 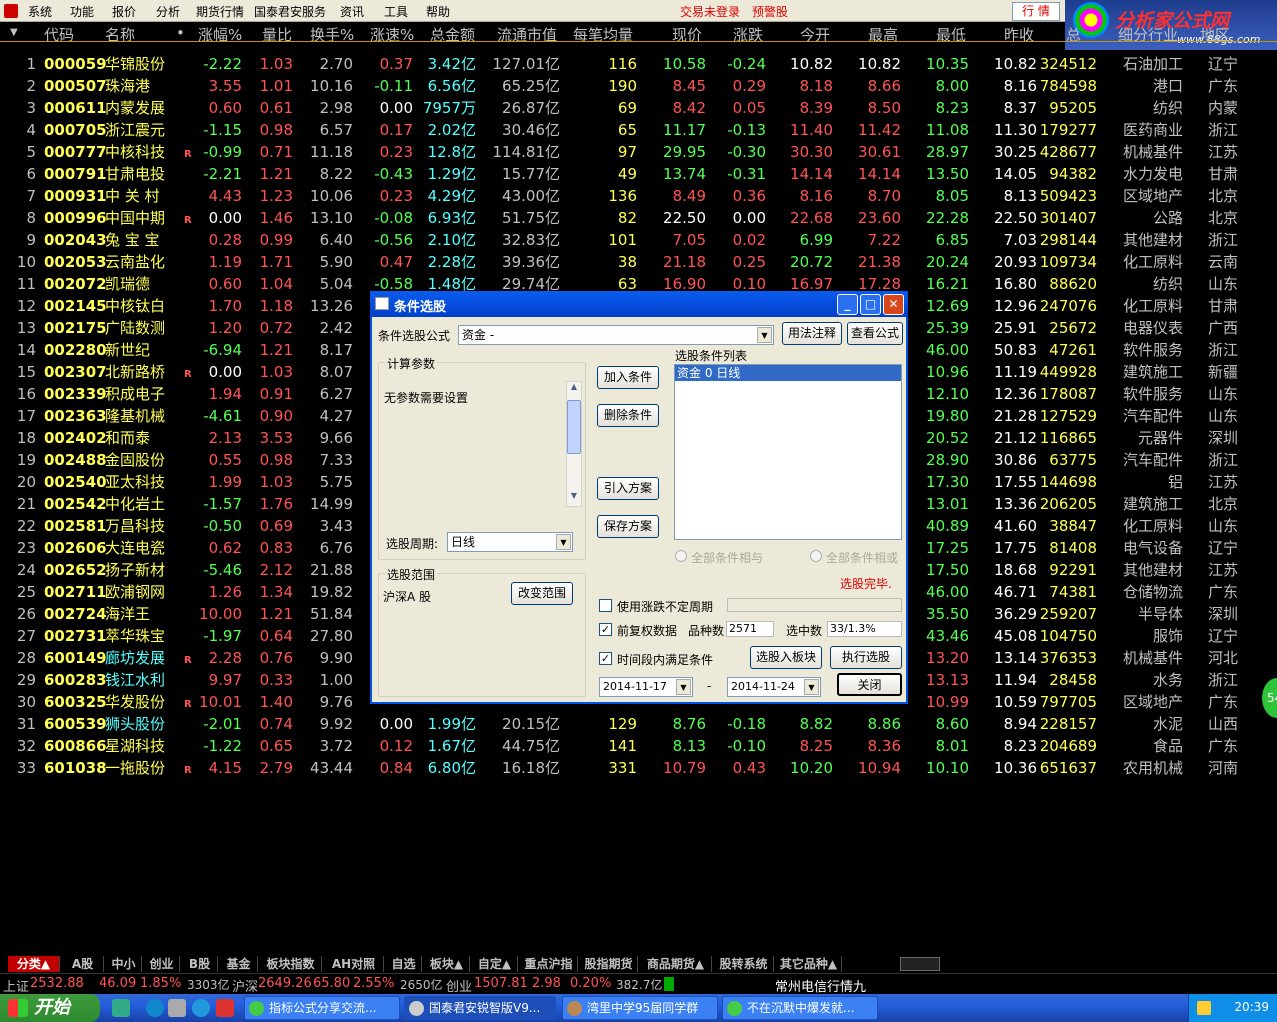 What do you see at coordinates (770, 11) in the screenshot?
I see `alert-stocks: 预警股` at bounding box center [770, 11].